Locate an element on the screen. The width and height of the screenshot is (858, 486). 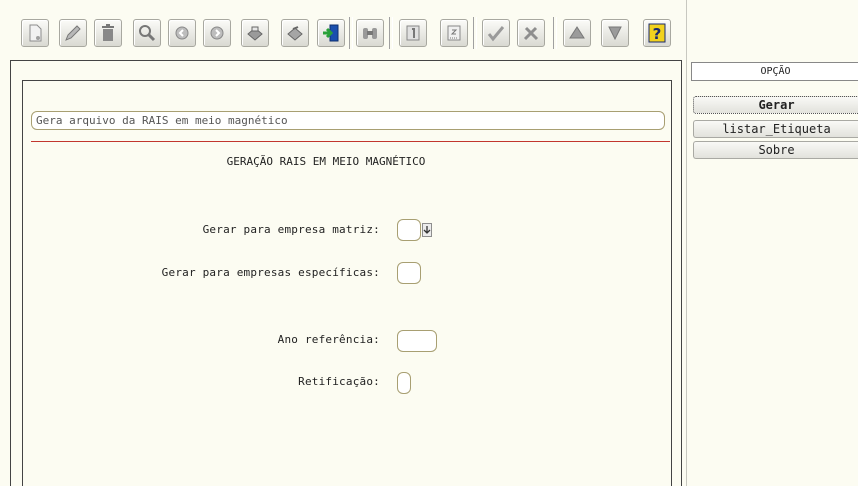
cancel-button is located at coordinates (531, 33).